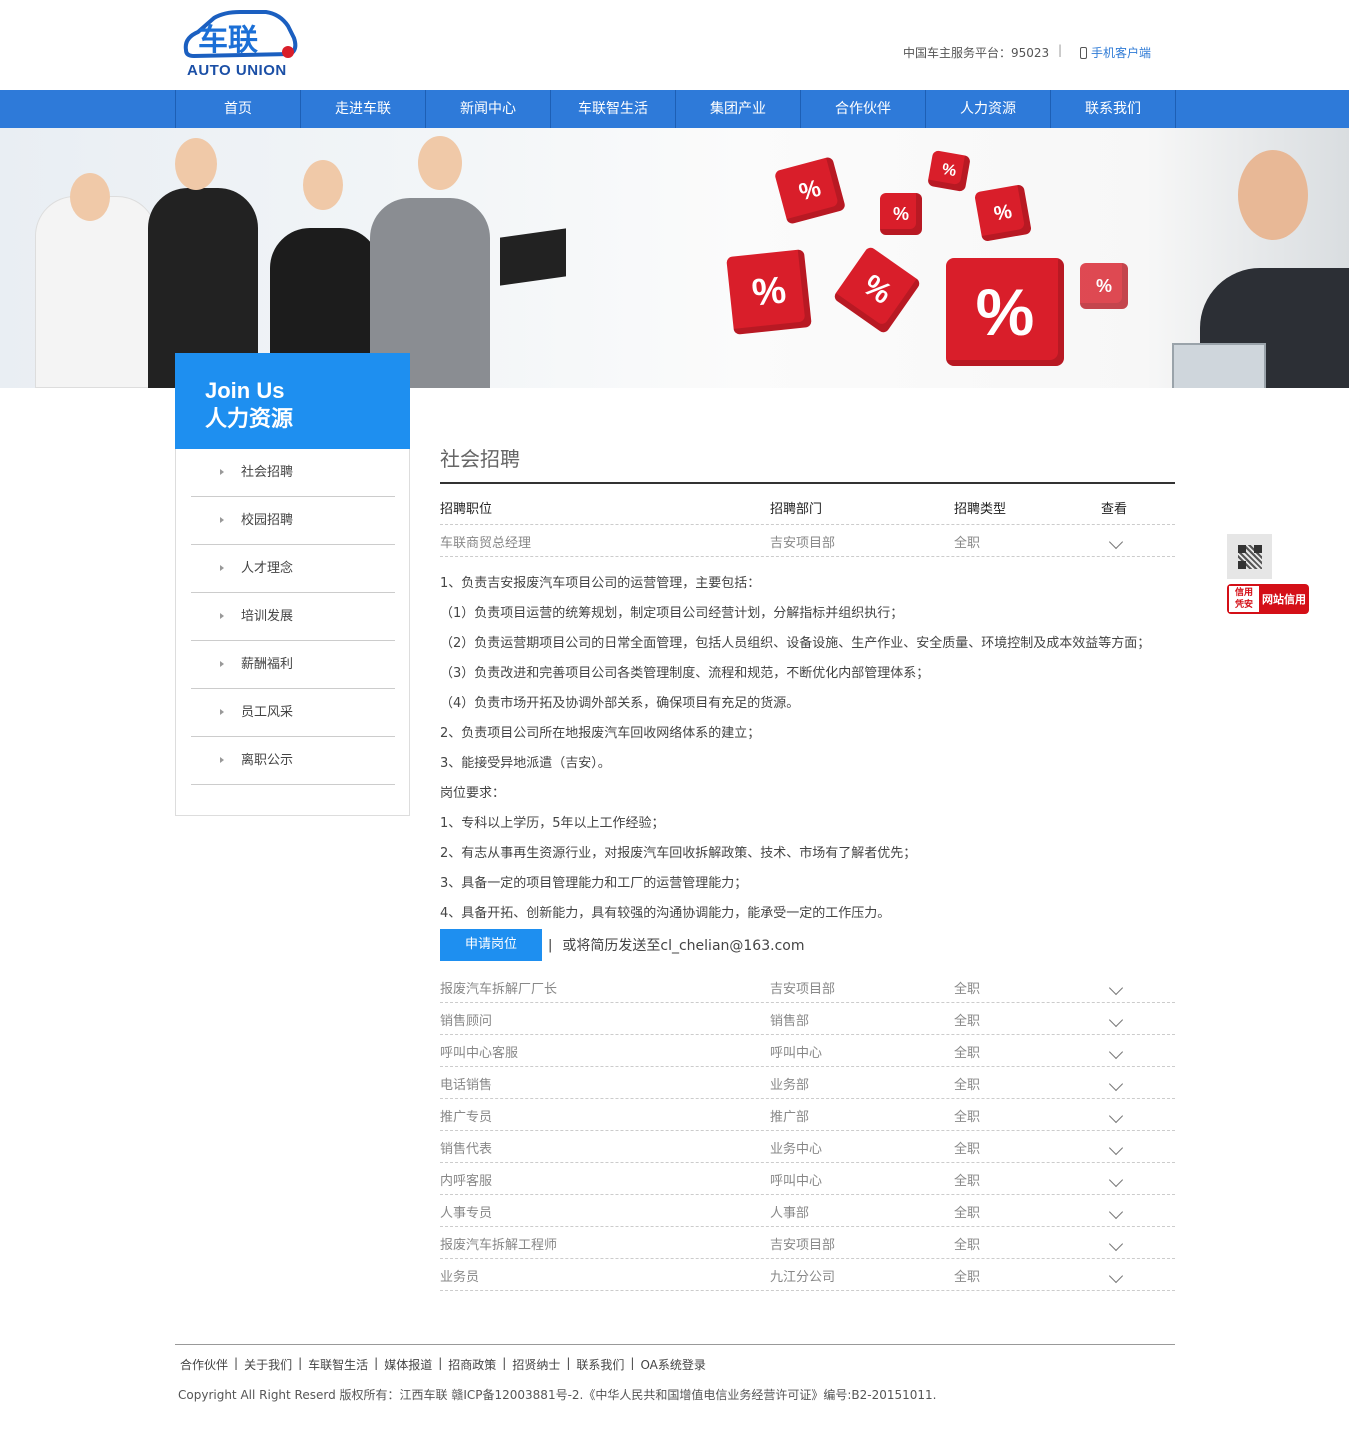 The image size is (1349, 1449). What do you see at coordinates (466, 1213) in the screenshot?
I see `job-position: 人事专员` at bounding box center [466, 1213].